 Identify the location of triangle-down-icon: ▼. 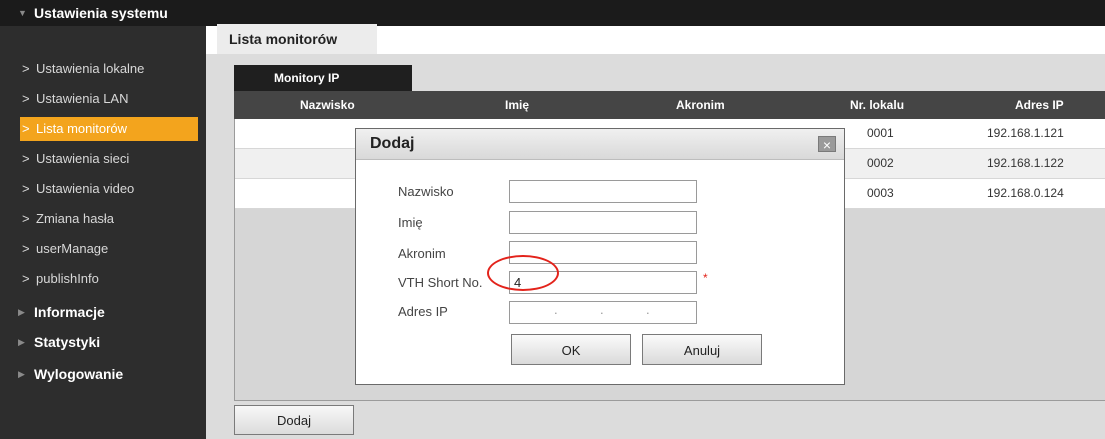
(22, 13).